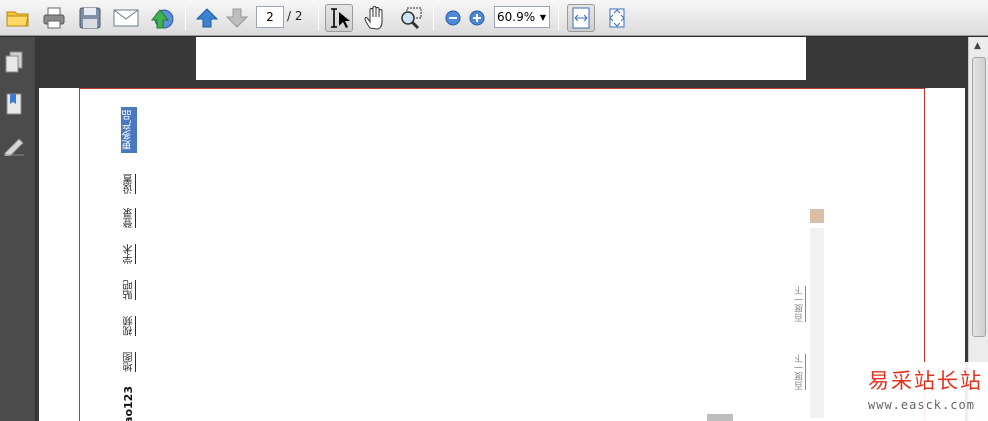  Describe the element at coordinates (18, 229) in the screenshot. I see `navigation-sidebar` at that location.